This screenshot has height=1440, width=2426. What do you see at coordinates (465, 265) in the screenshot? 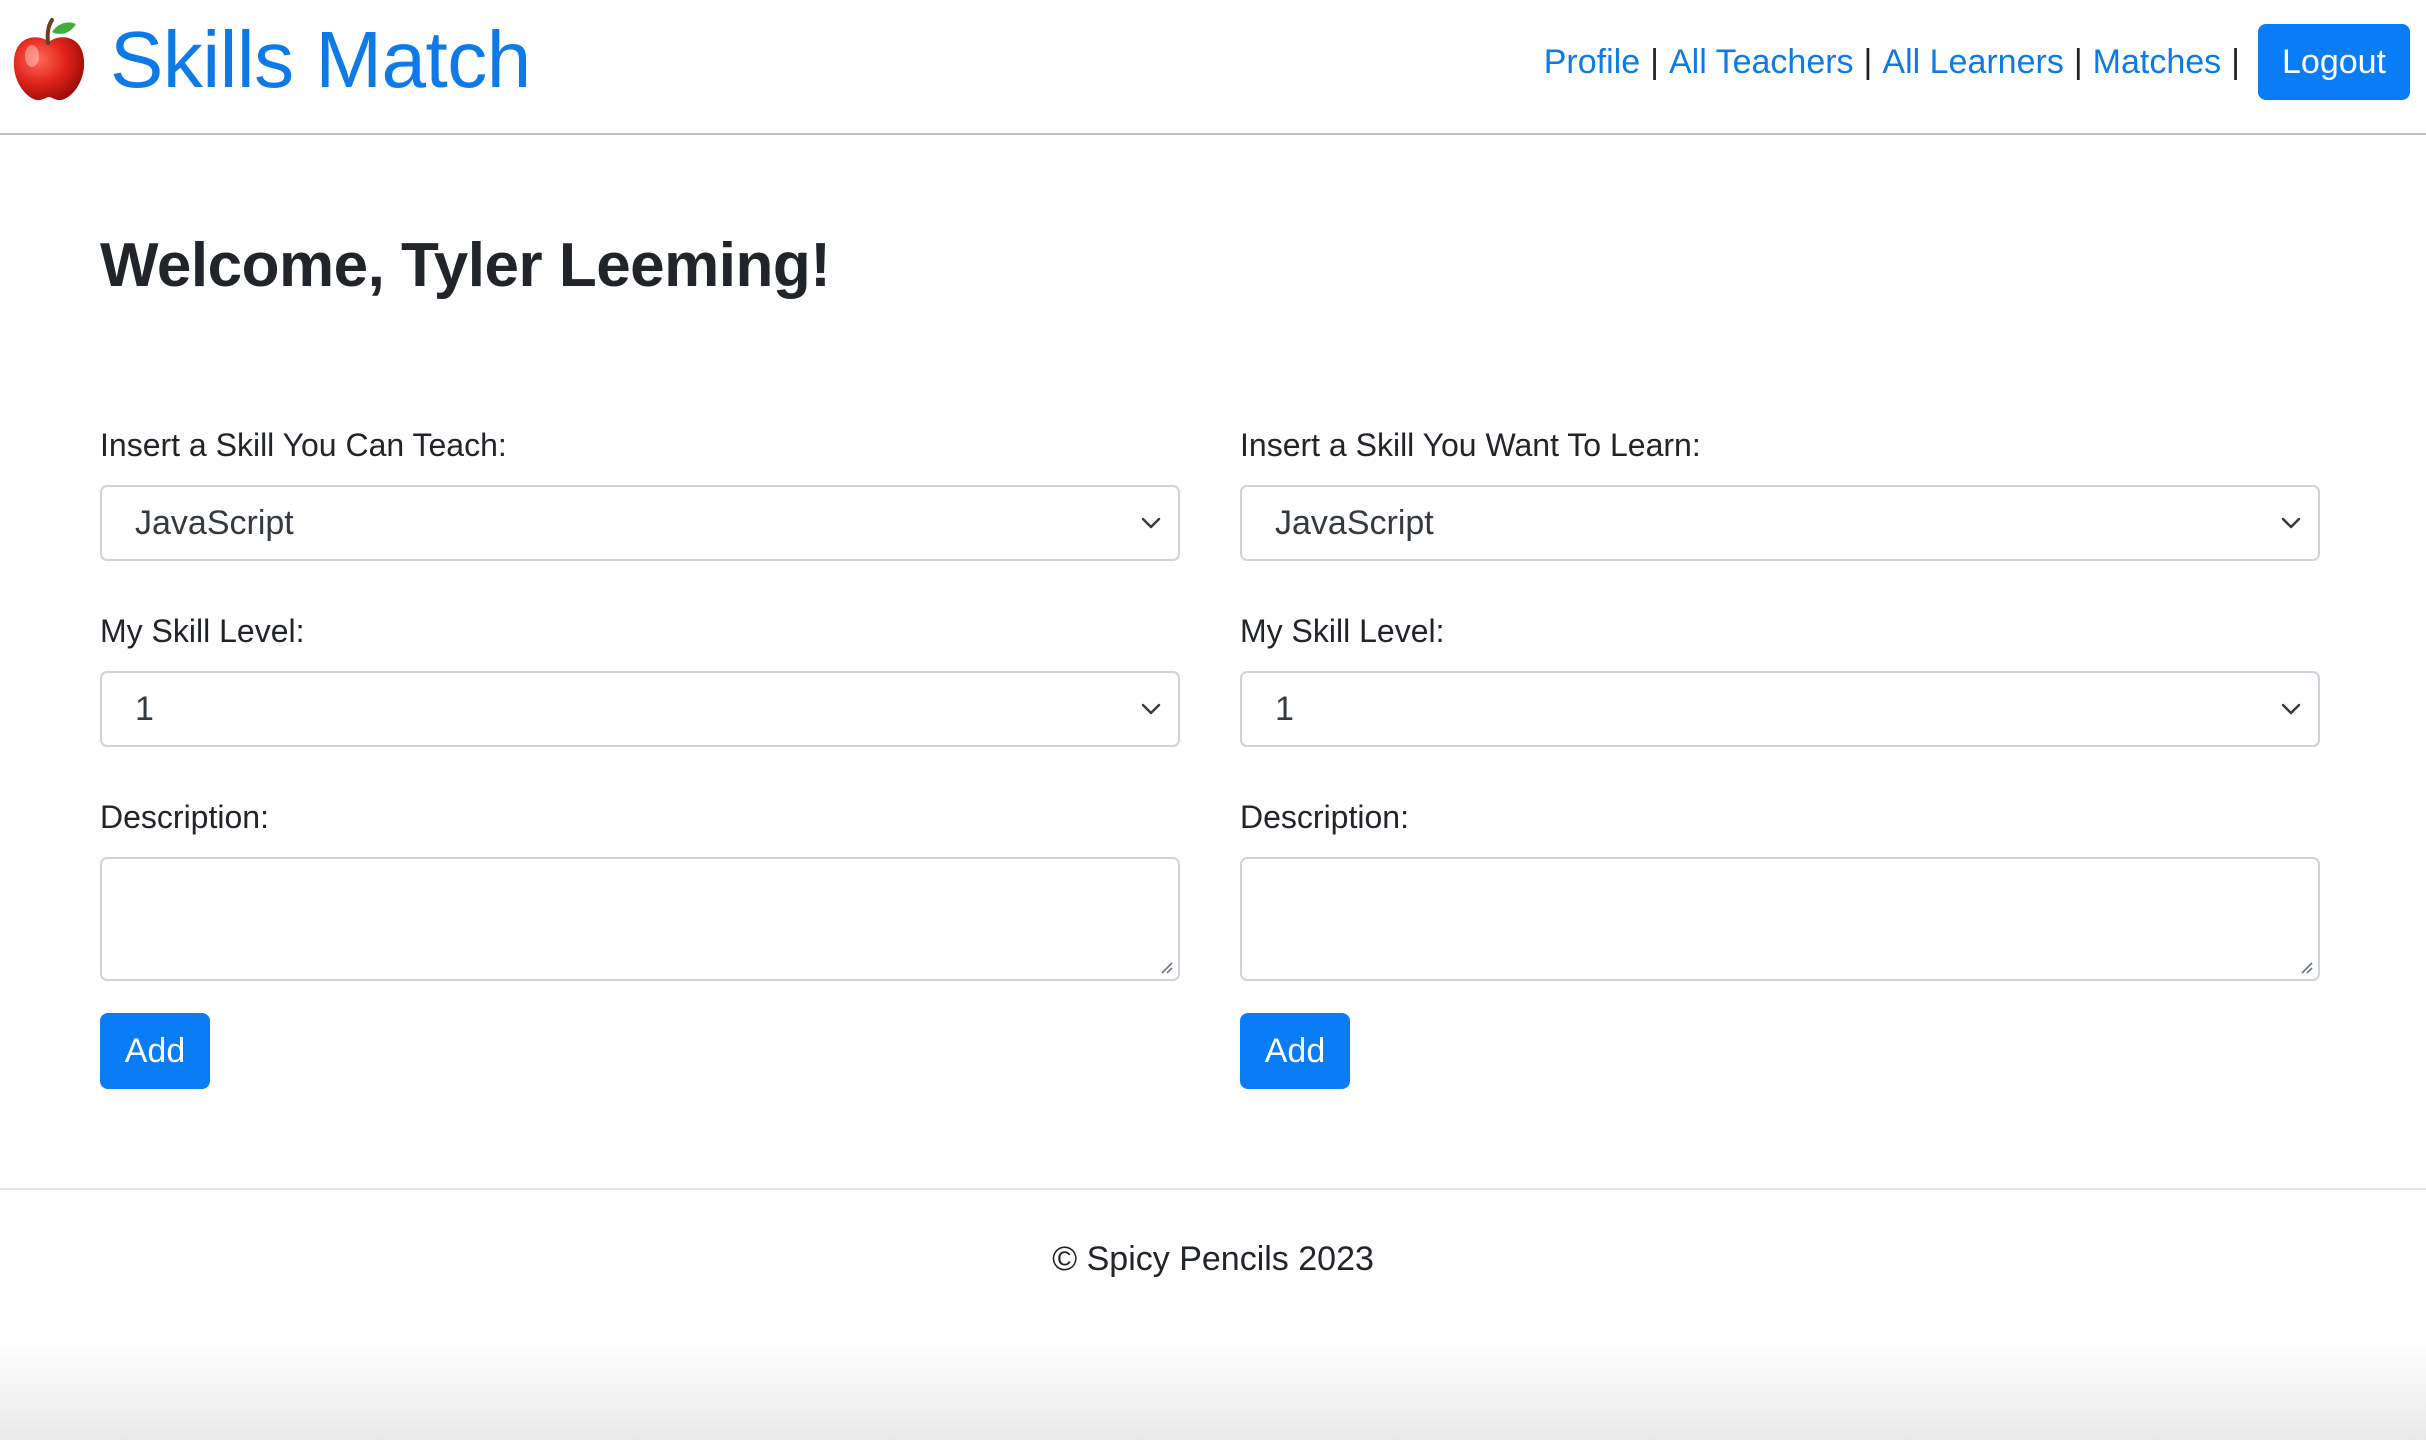
I see `page-title: Welcome, Tyler Leeming!` at bounding box center [465, 265].